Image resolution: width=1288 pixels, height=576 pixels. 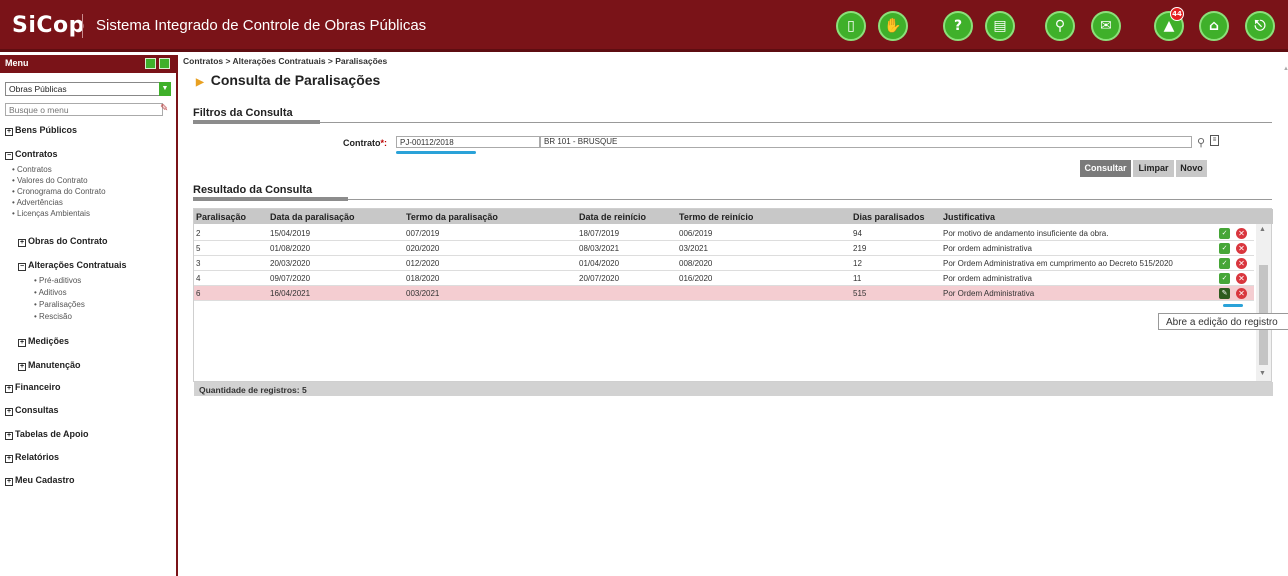 I want to click on menu-medicoes: + Medições, so click(x=43, y=341).